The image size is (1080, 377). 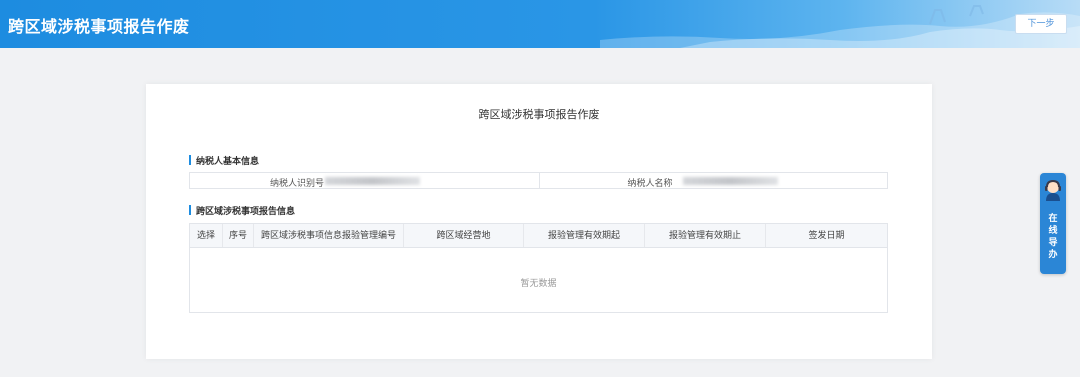 I want to click on online-guide-button: 在 线 导 办, so click(x=1053, y=223).